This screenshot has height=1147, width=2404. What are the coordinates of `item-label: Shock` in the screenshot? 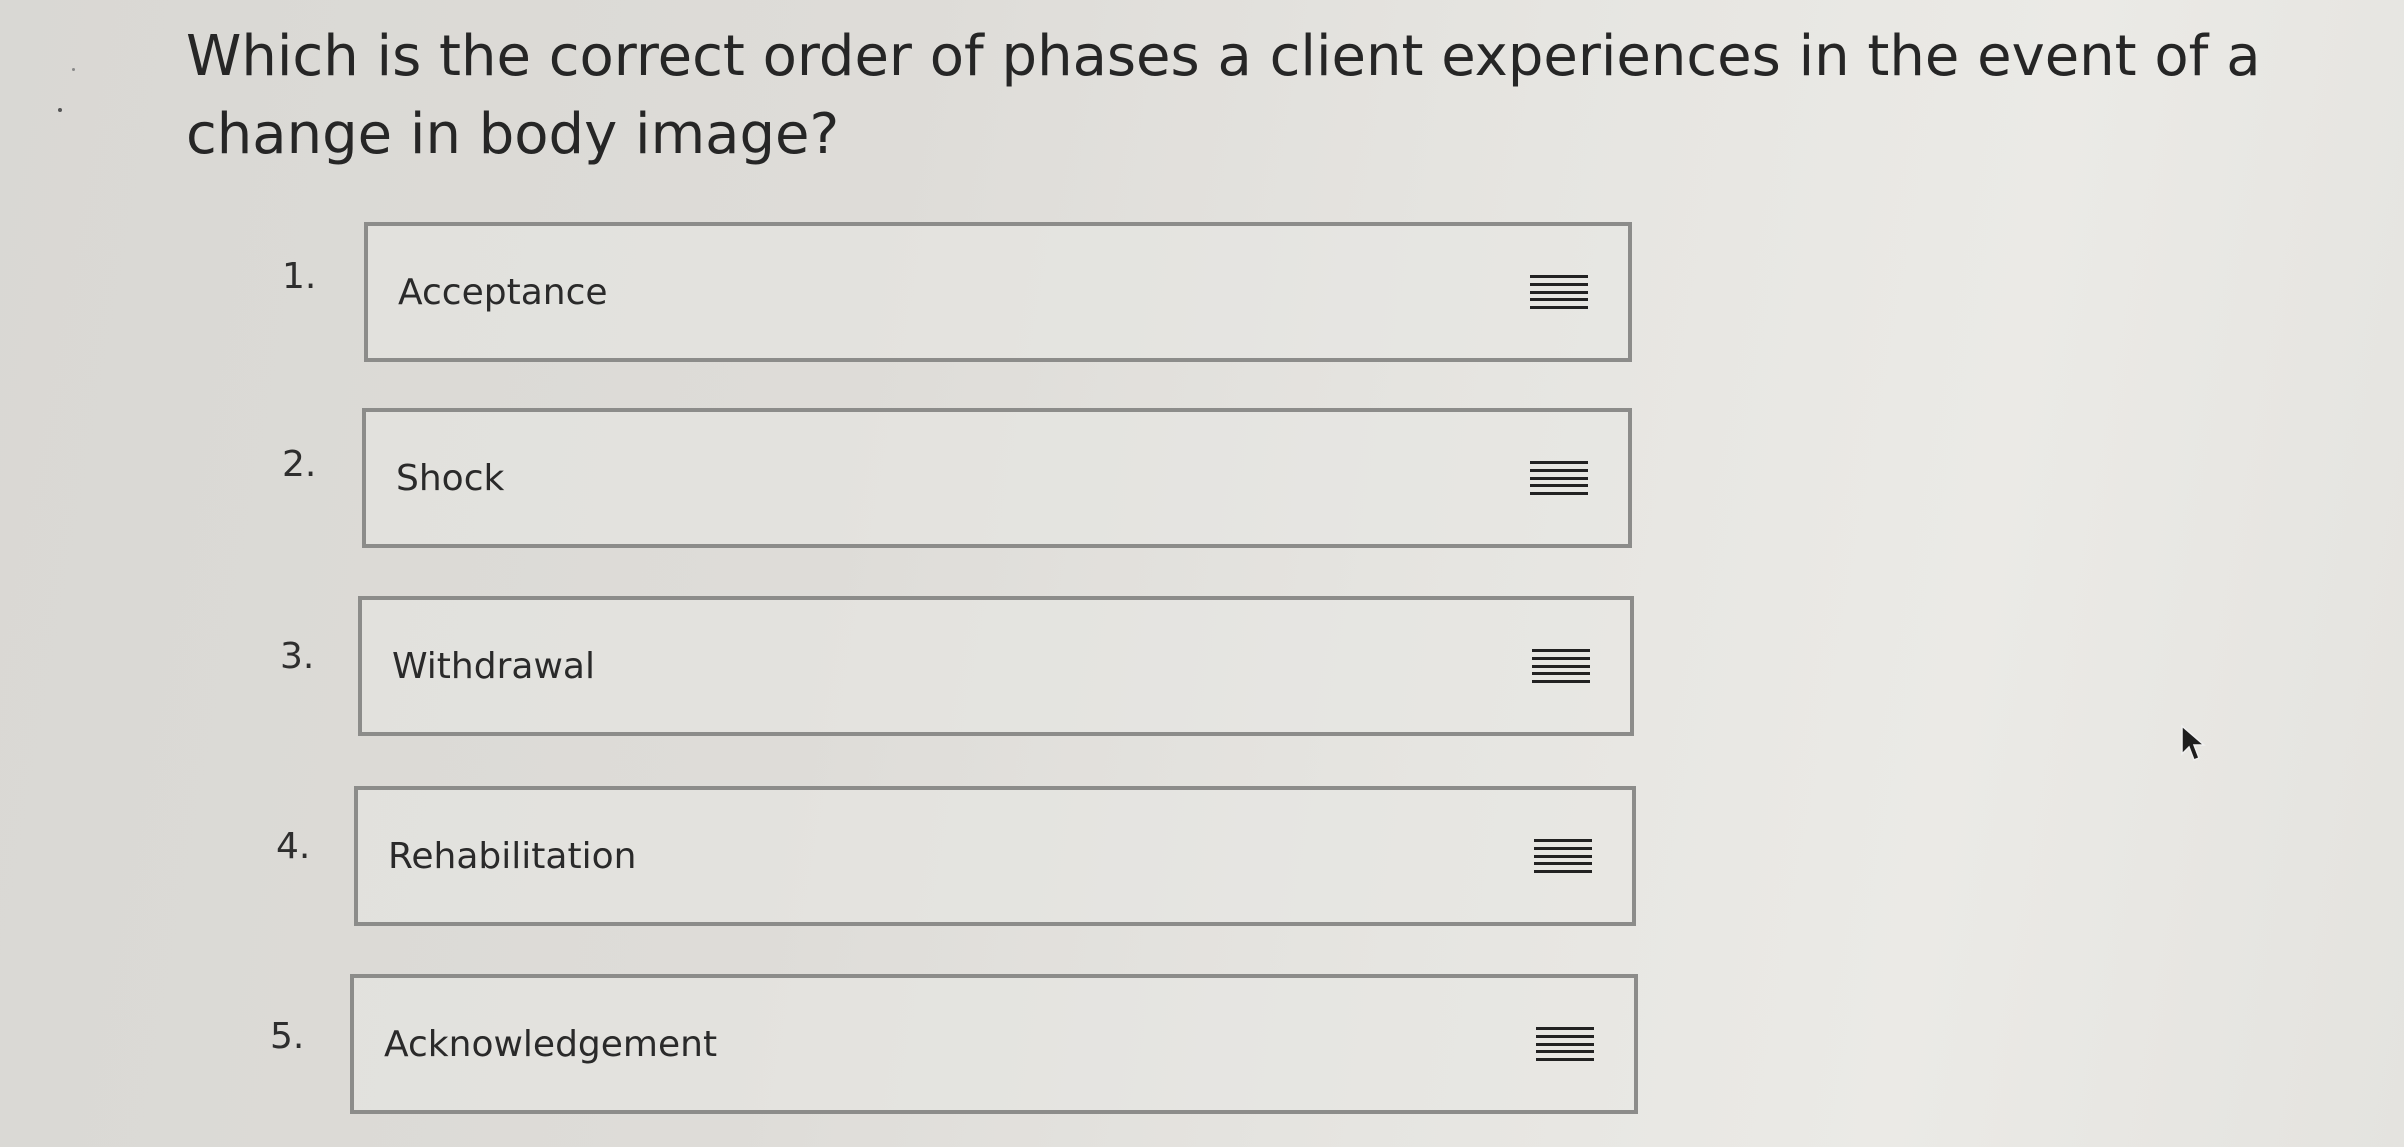 It's located at (450, 478).